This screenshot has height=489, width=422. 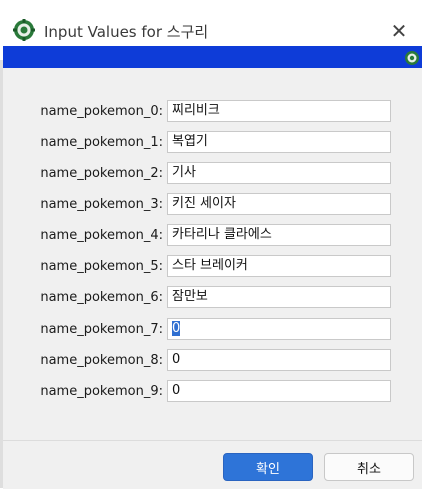 I want to click on field-label: name_pokemon_3:, so click(x=101, y=204).